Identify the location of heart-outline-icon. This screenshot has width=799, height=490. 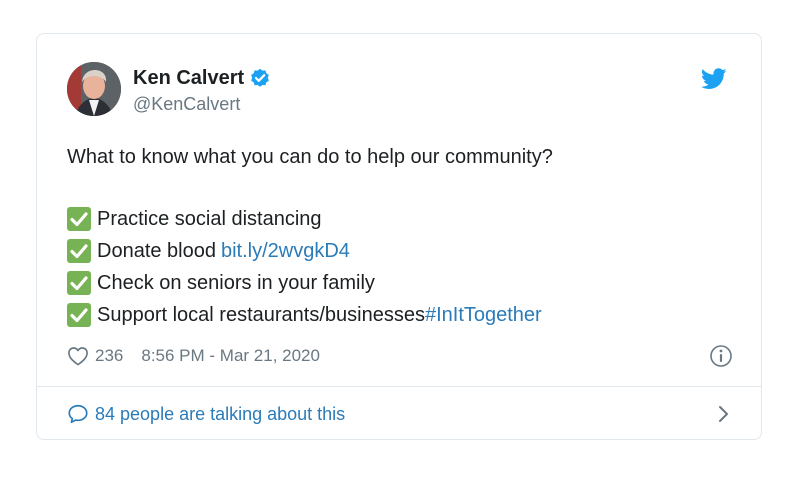
(78, 356).